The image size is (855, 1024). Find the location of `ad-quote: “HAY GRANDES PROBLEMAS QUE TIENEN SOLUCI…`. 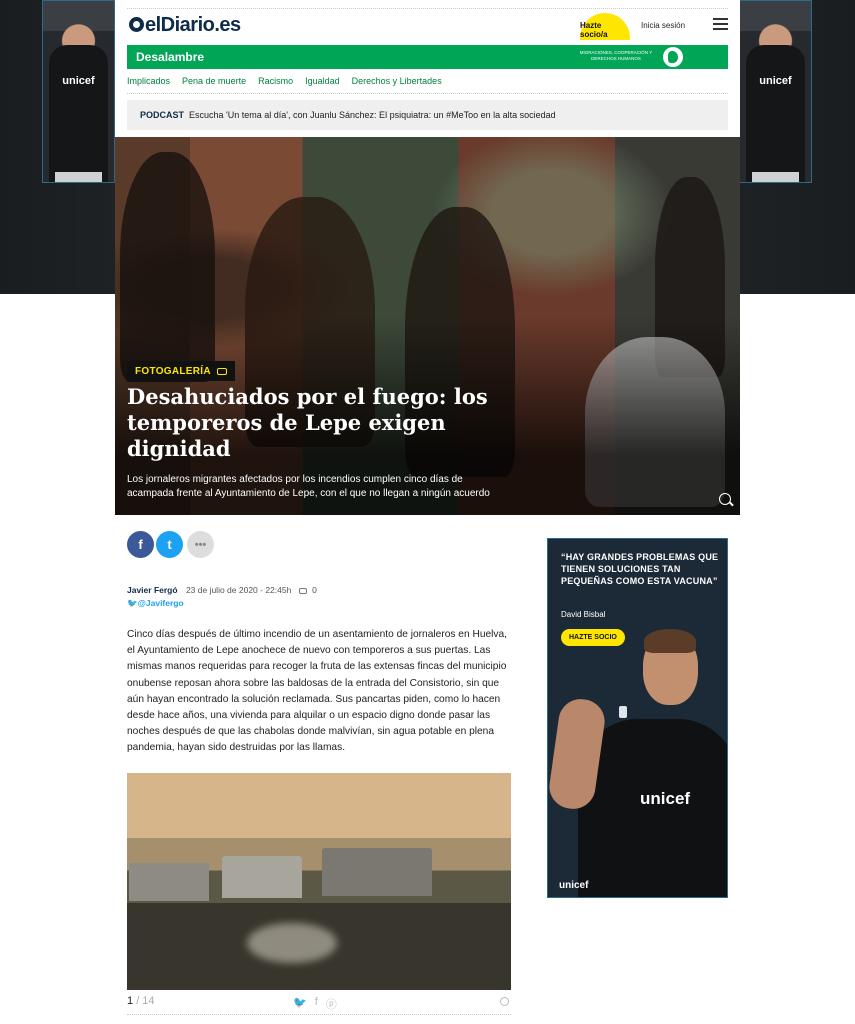

ad-quote: “HAY GRANDES PROBLEMAS QUE TIENEN SOLUCI… is located at coordinates (640, 569).